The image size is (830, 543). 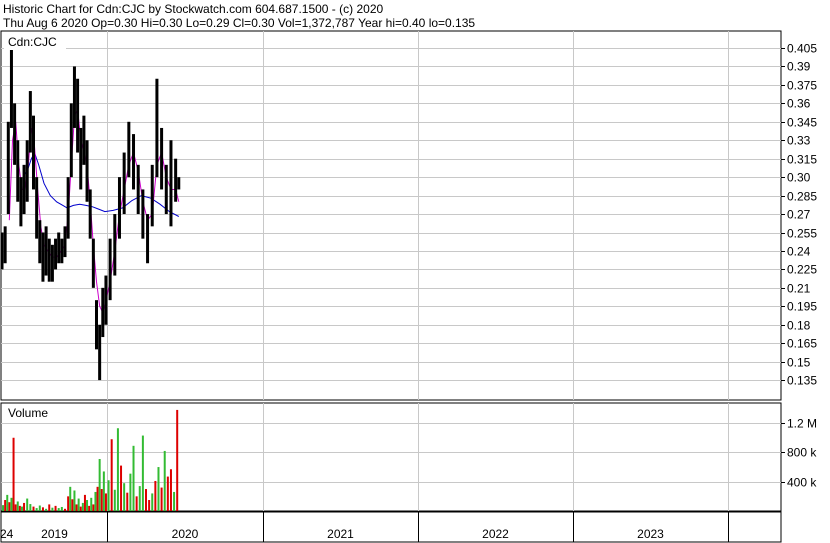 What do you see at coordinates (799, 363) in the screenshot?
I see `price-tick-label: 0.15` at bounding box center [799, 363].